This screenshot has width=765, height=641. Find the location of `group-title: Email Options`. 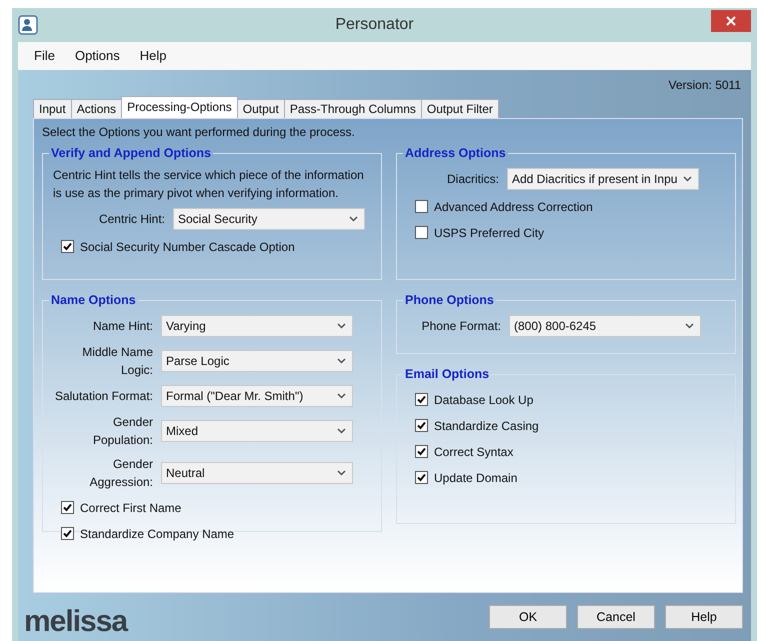

group-title: Email Options is located at coordinates (447, 374).